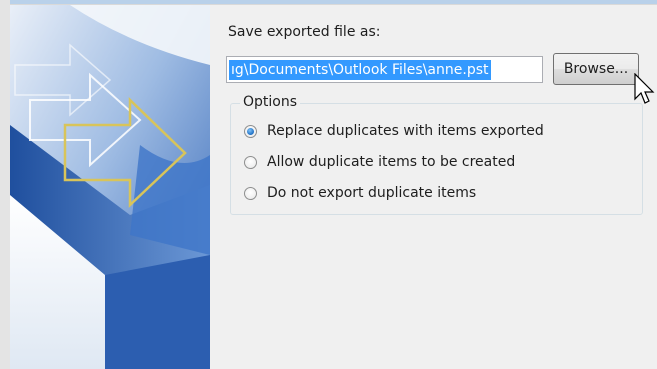 The image size is (657, 369). What do you see at coordinates (372, 193) in the screenshot?
I see `radio-label: Do not export duplicate items` at bounding box center [372, 193].